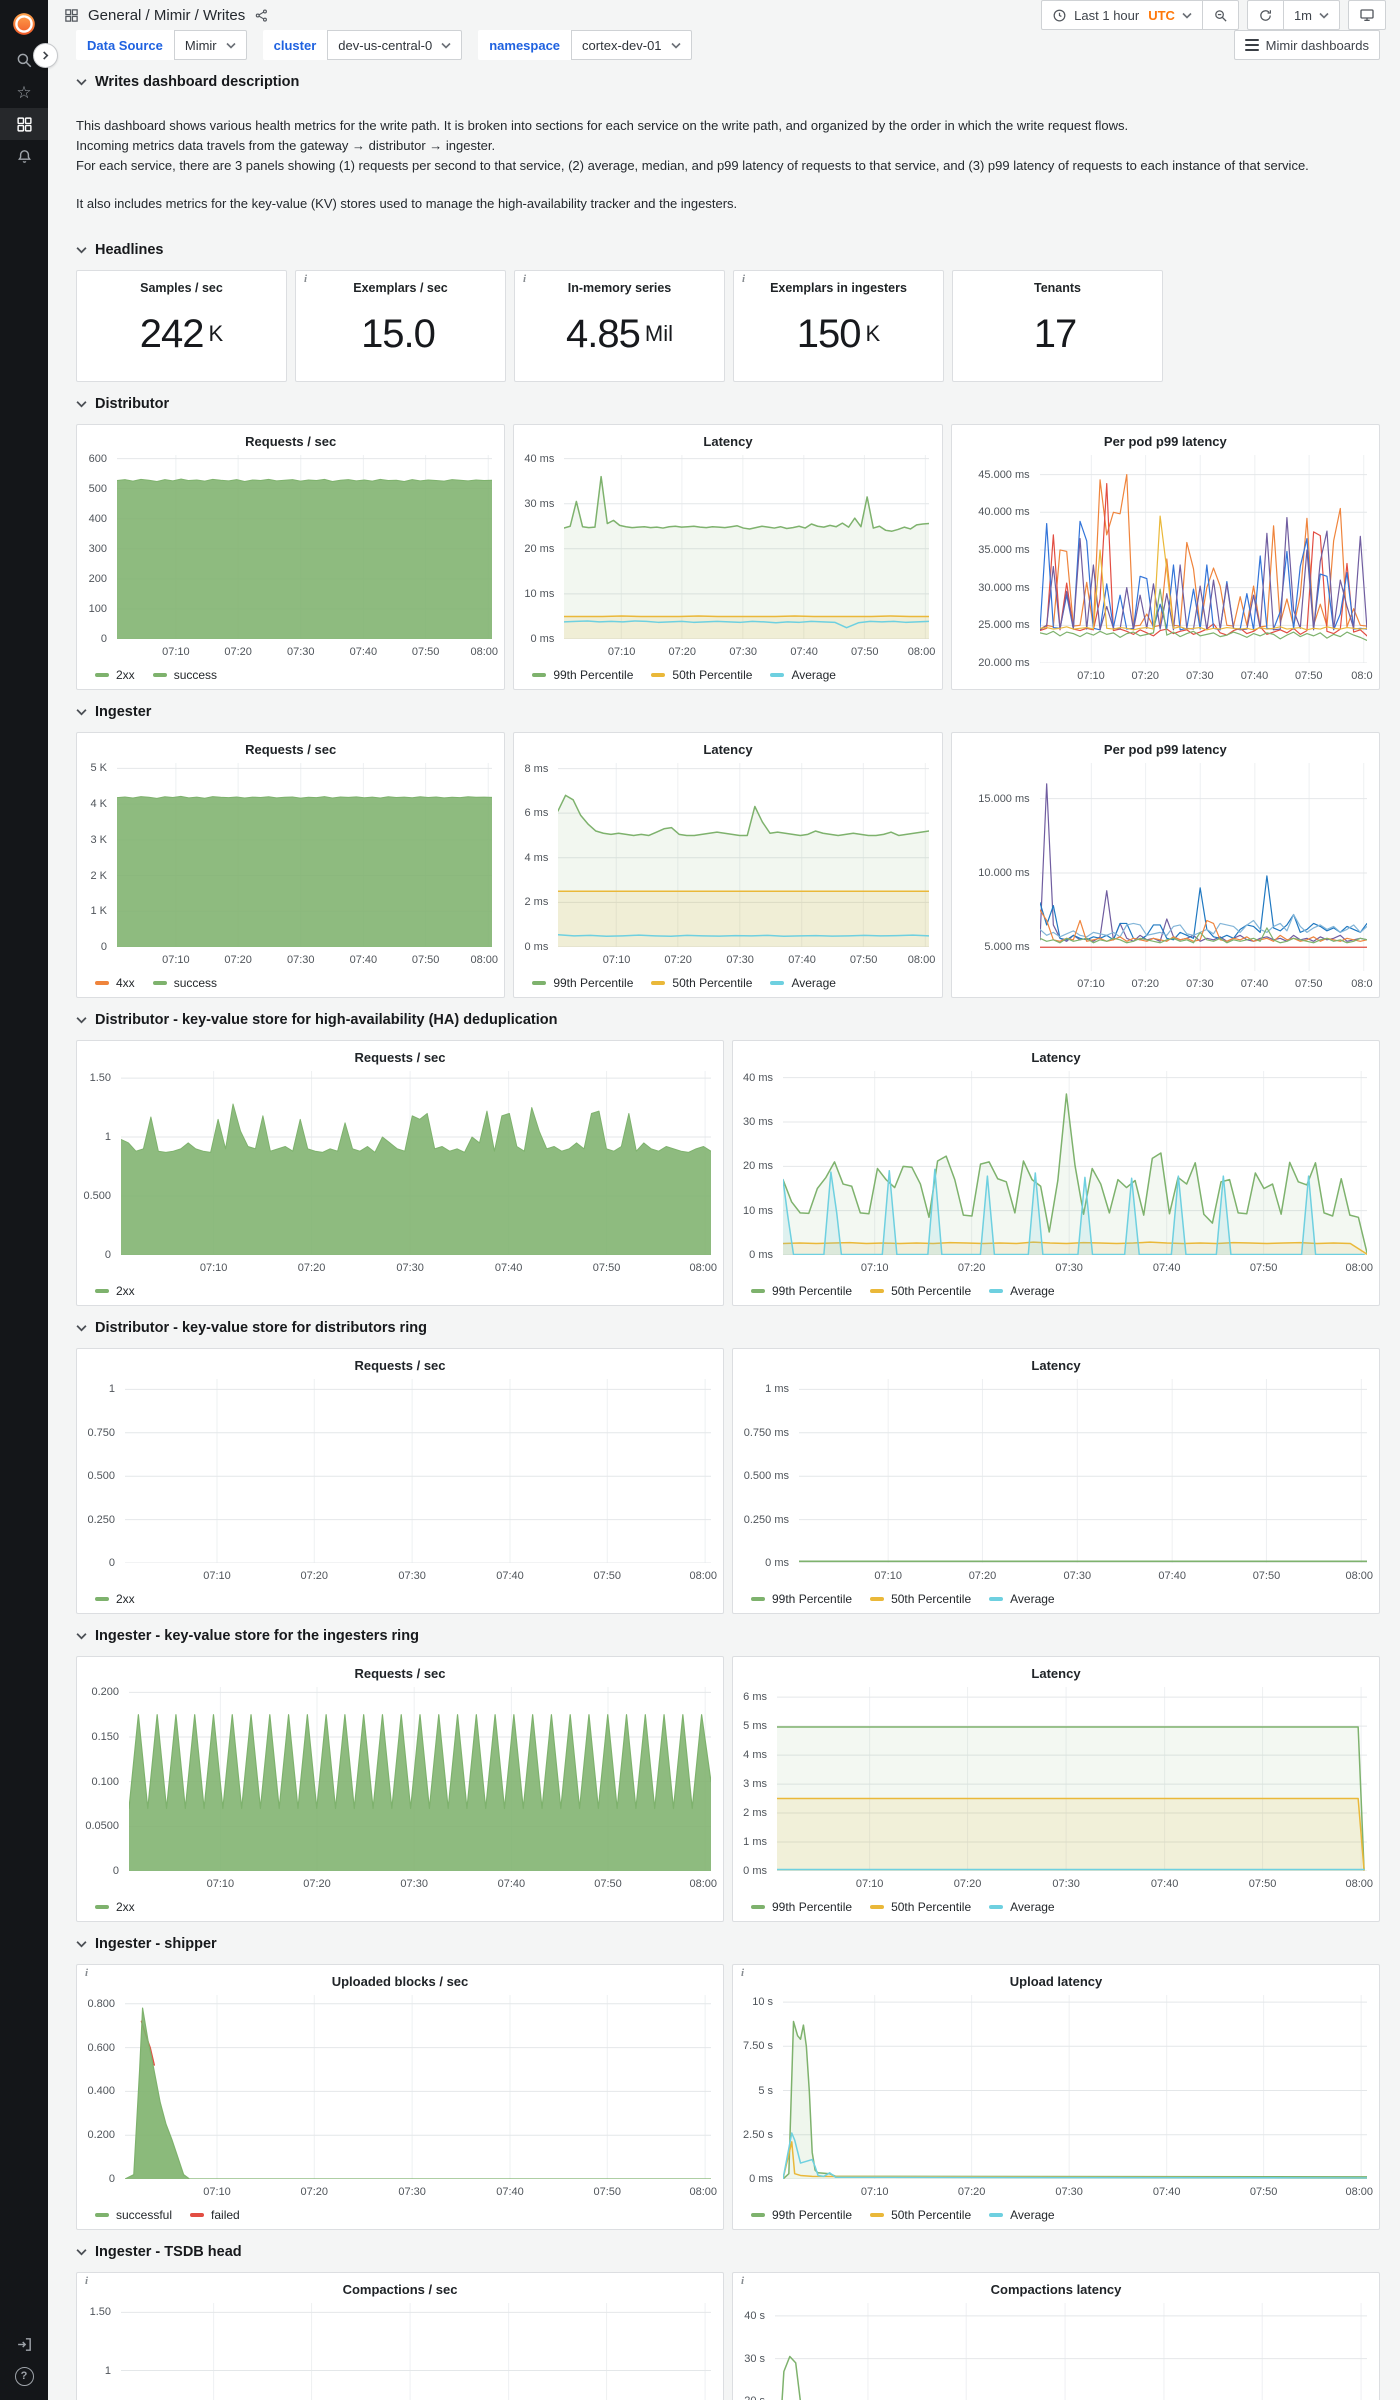  Describe the element at coordinates (45, 55) in the screenshot. I see `expand-sidebar-button` at that location.